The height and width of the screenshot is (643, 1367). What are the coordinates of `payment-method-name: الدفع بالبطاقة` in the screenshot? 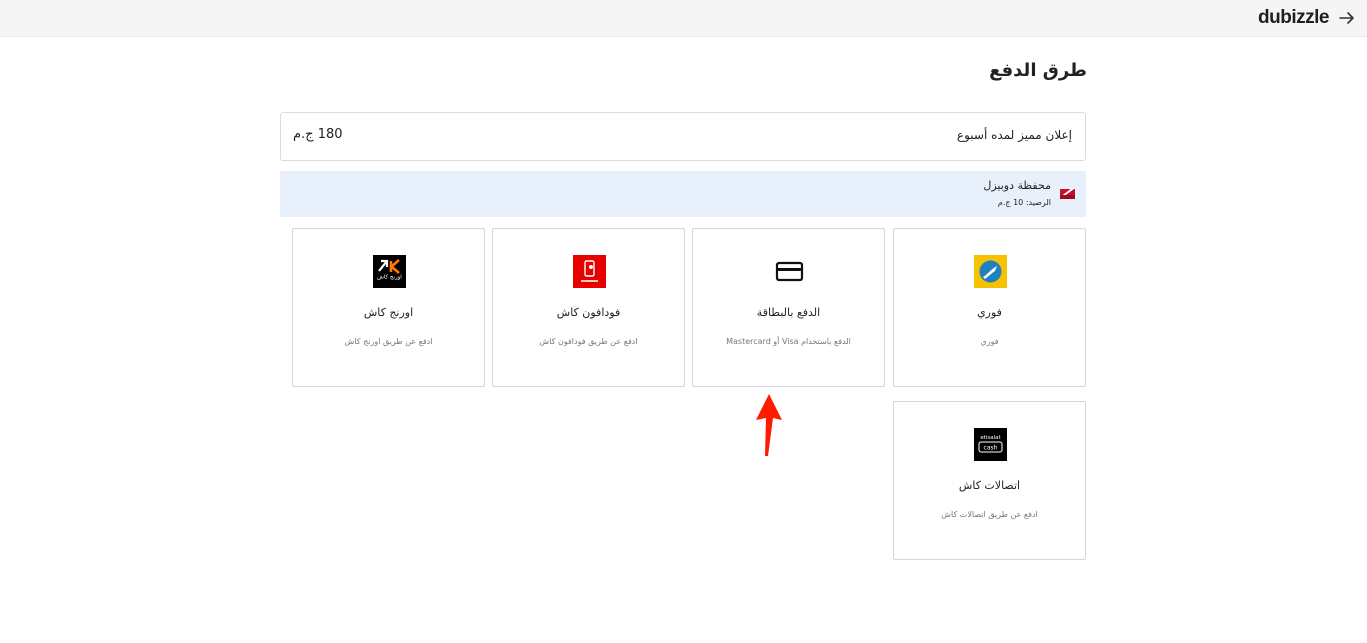 It's located at (788, 312).